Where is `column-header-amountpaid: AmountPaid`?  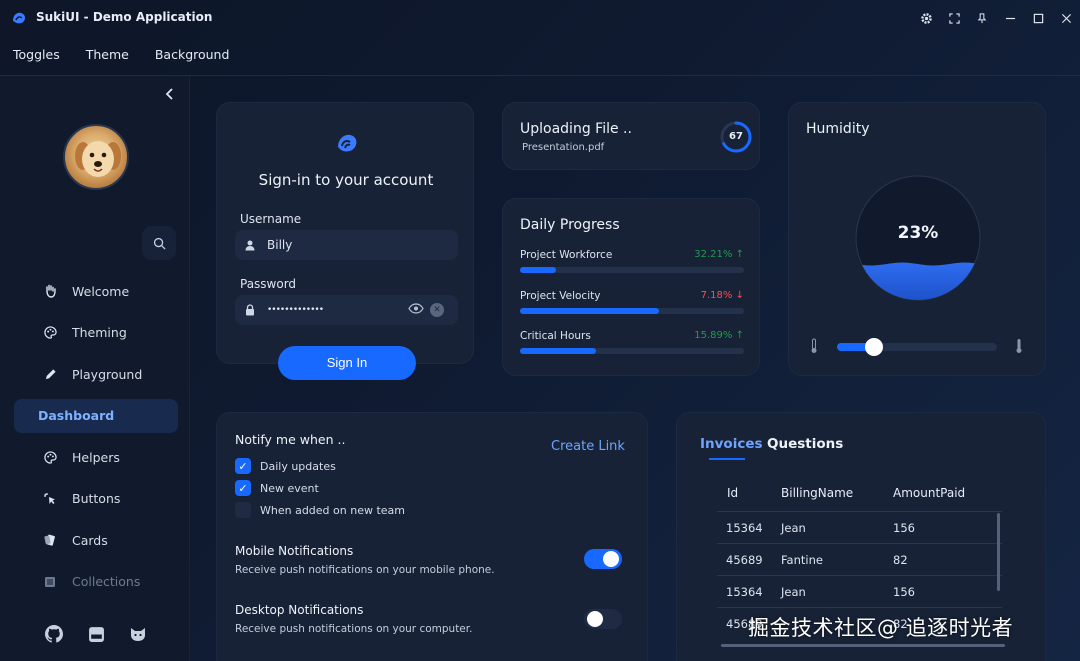
column-header-amountpaid: AmountPaid is located at coordinates (929, 493).